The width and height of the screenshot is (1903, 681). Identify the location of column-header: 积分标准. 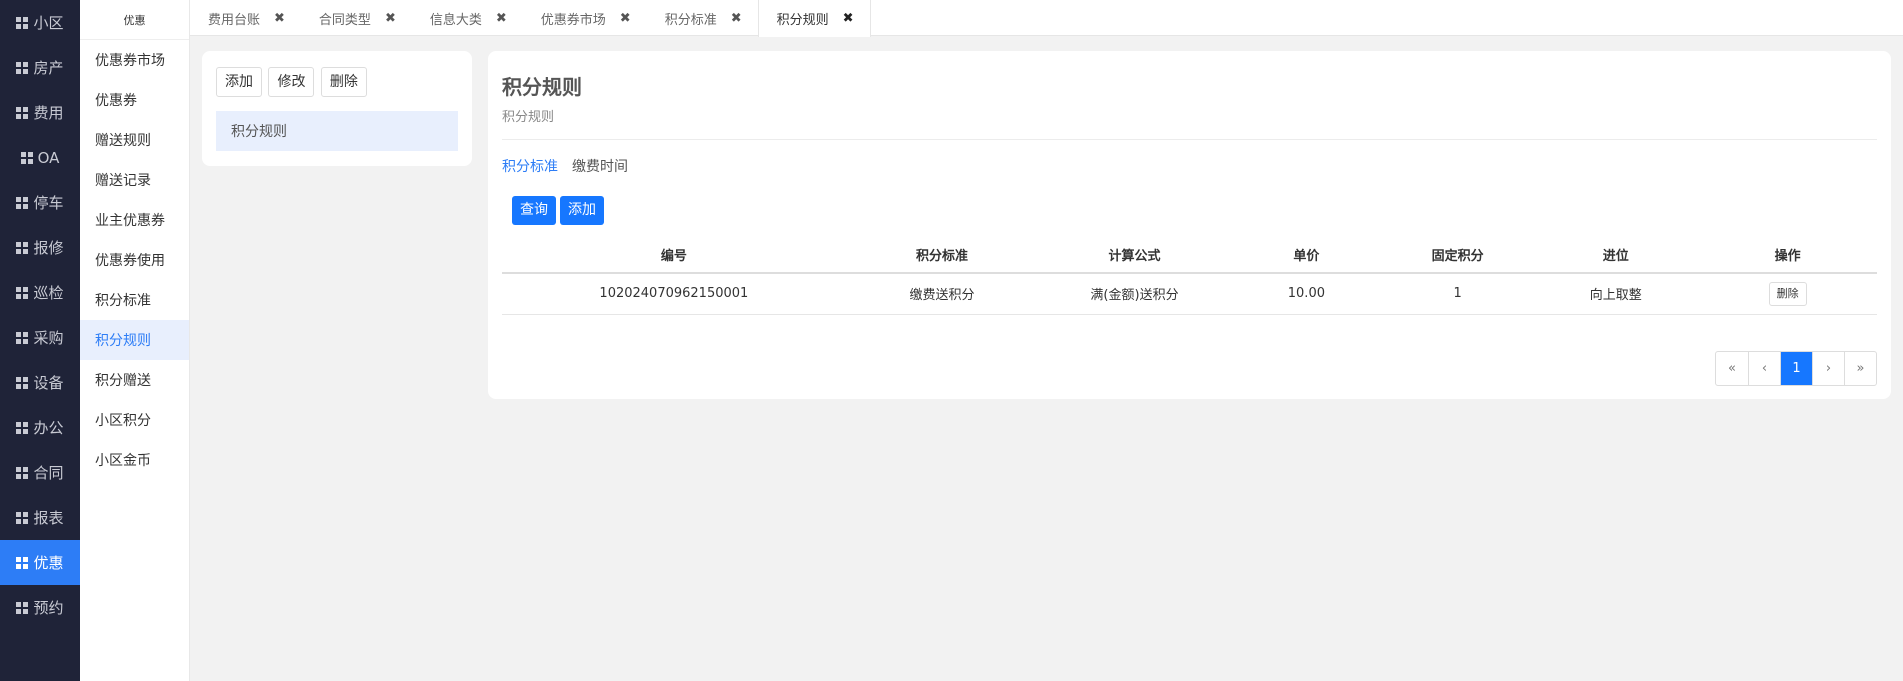
(942, 255).